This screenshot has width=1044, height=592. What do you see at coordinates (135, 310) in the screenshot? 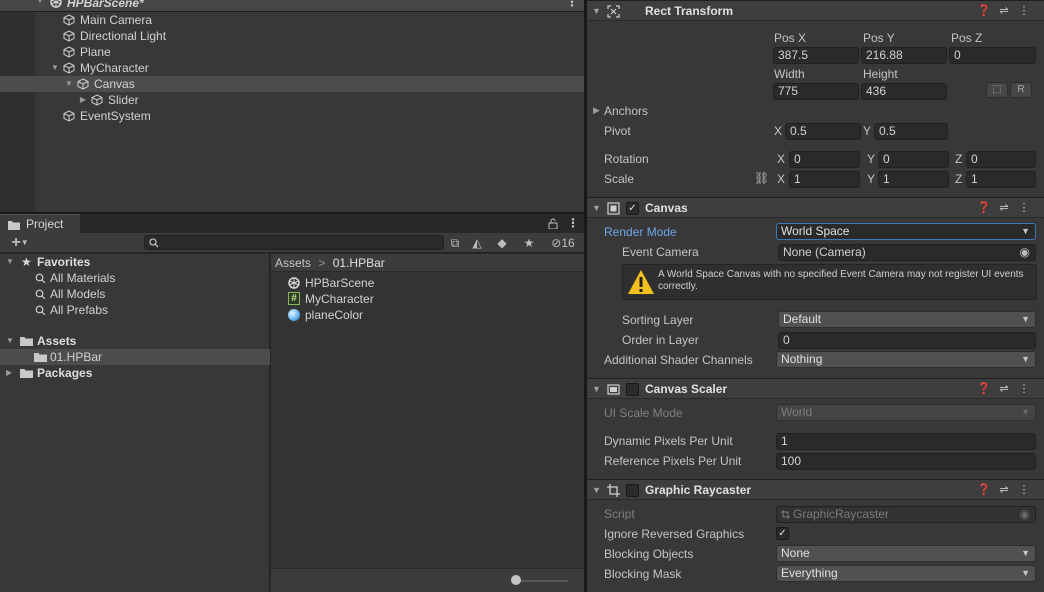
I see `favorites-item: All Prefabs` at bounding box center [135, 310].